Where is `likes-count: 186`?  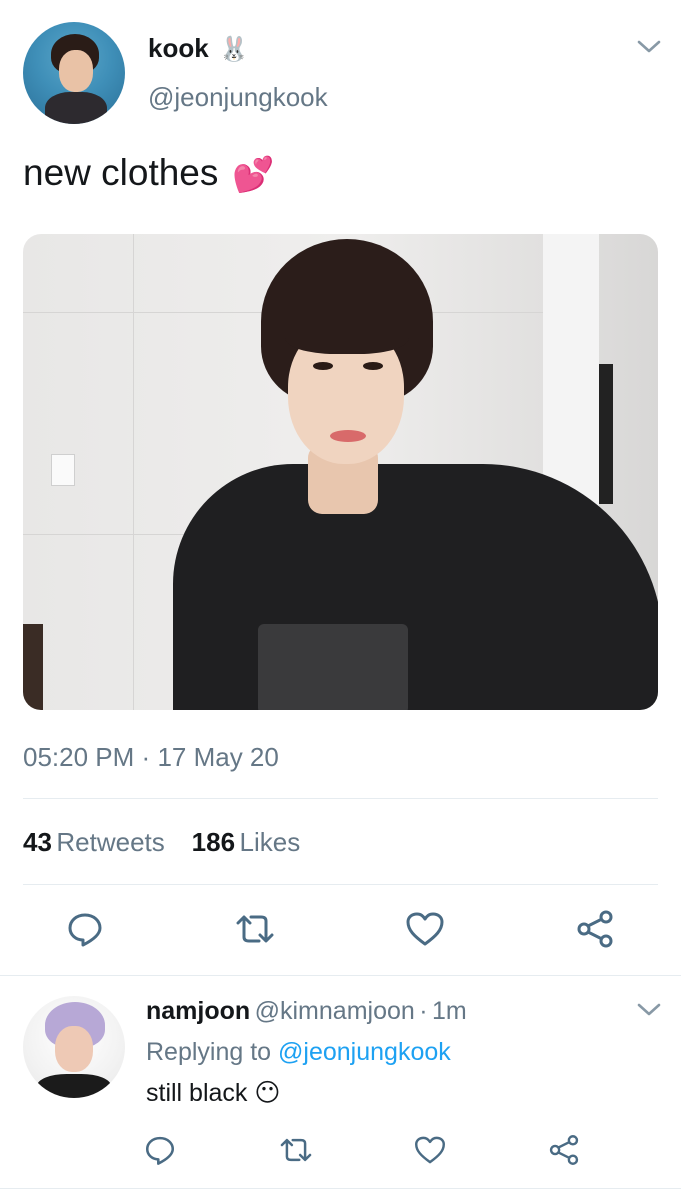
likes-count: 186 is located at coordinates (213, 842).